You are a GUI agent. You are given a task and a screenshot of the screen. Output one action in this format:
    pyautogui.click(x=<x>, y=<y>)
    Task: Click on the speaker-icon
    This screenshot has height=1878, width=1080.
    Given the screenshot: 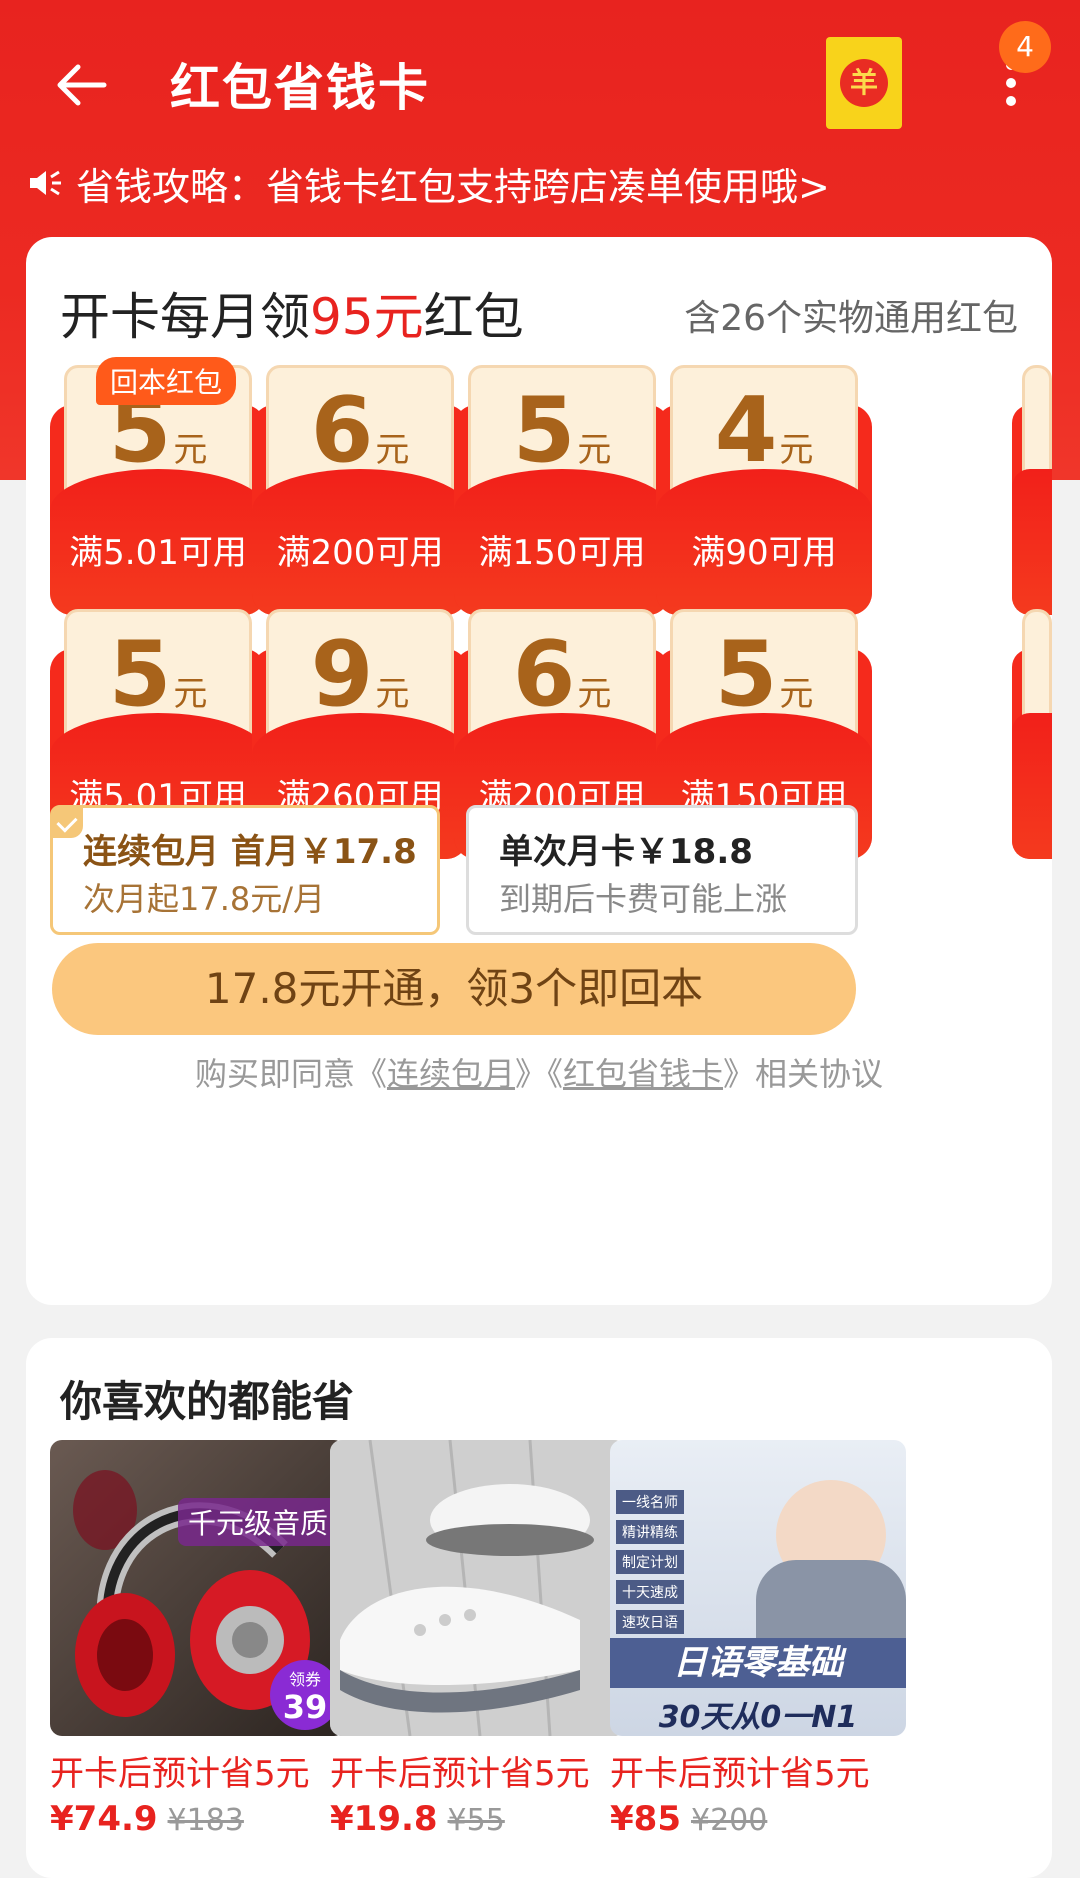 What is the action you would take?
    pyautogui.click(x=45, y=183)
    